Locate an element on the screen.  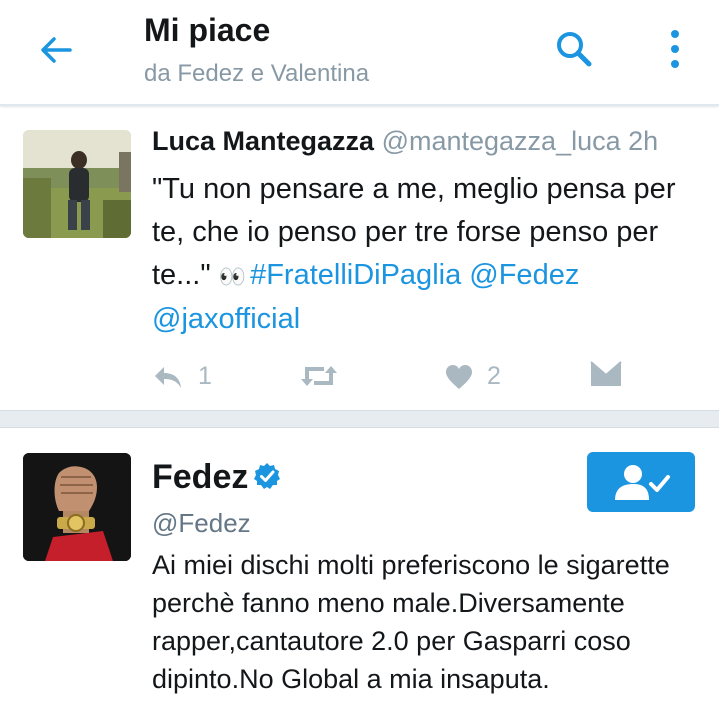
tweet-header: Luca Mantegazza @mantegazza_luca 2h is located at coordinates (405, 141).